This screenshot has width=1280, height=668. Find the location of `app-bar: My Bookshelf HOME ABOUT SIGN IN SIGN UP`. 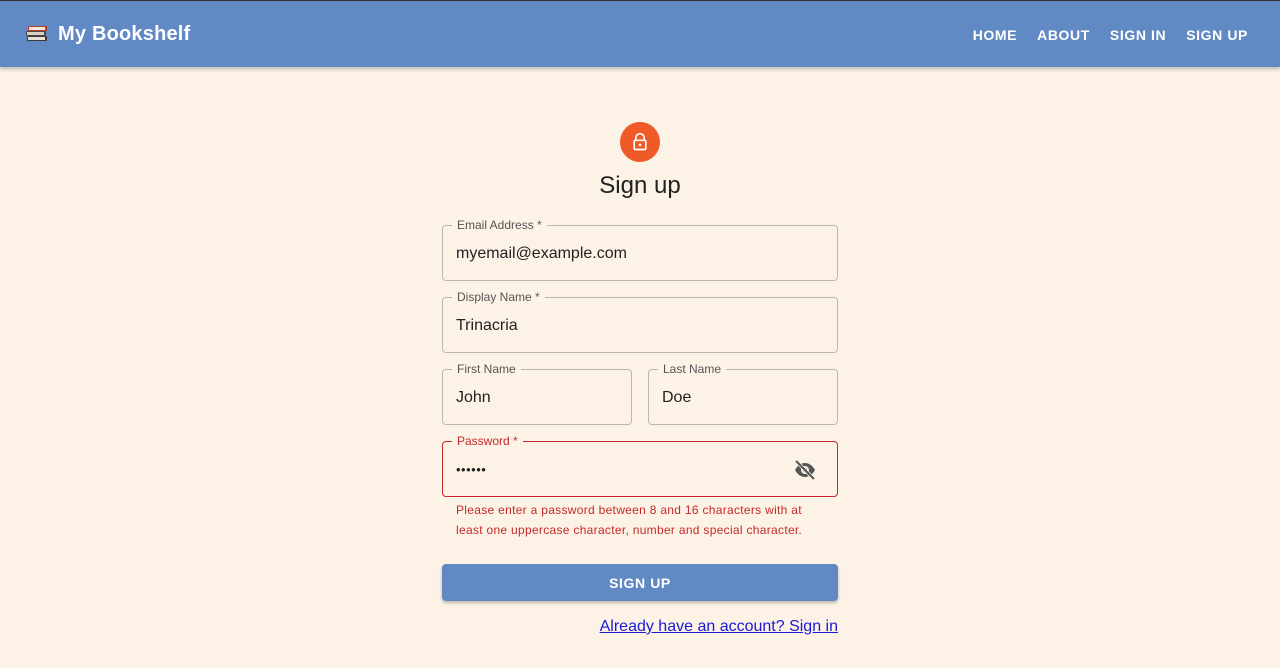

app-bar: My Bookshelf HOME ABOUT SIGN IN SIGN UP is located at coordinates (640, 33).